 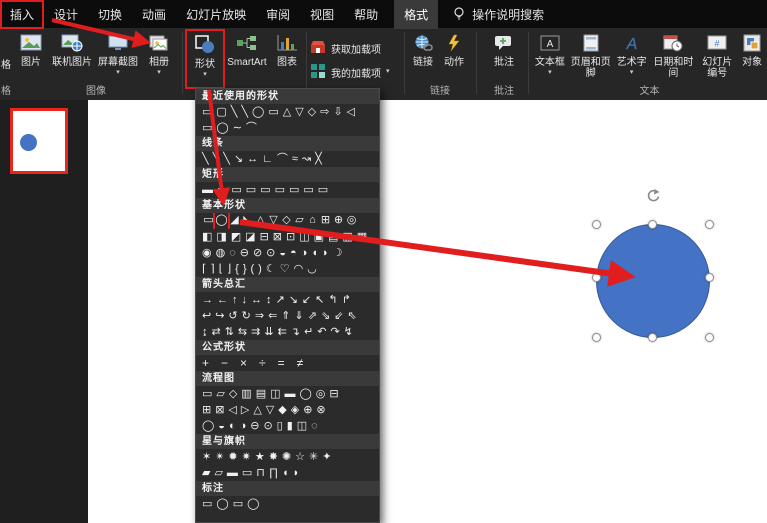 What do you see at coordinates (325, 221) in the screenshot?
I see `shape-item: ⊞` at bounding box center [325, 221].